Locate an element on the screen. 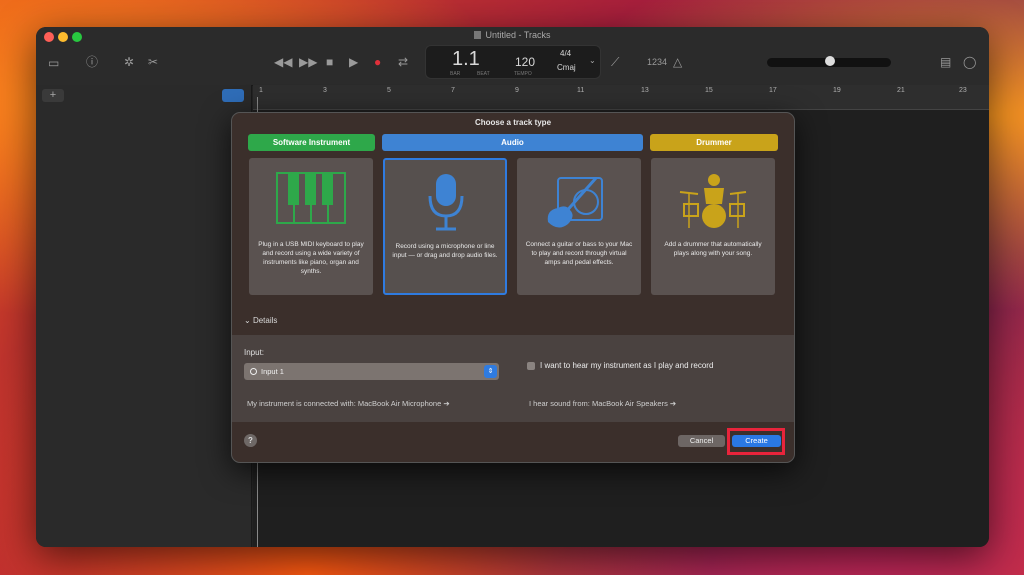 This screenshot has width=1024, height=575. rewind-icon: ◀◀ is located at coordinates (283, 62).